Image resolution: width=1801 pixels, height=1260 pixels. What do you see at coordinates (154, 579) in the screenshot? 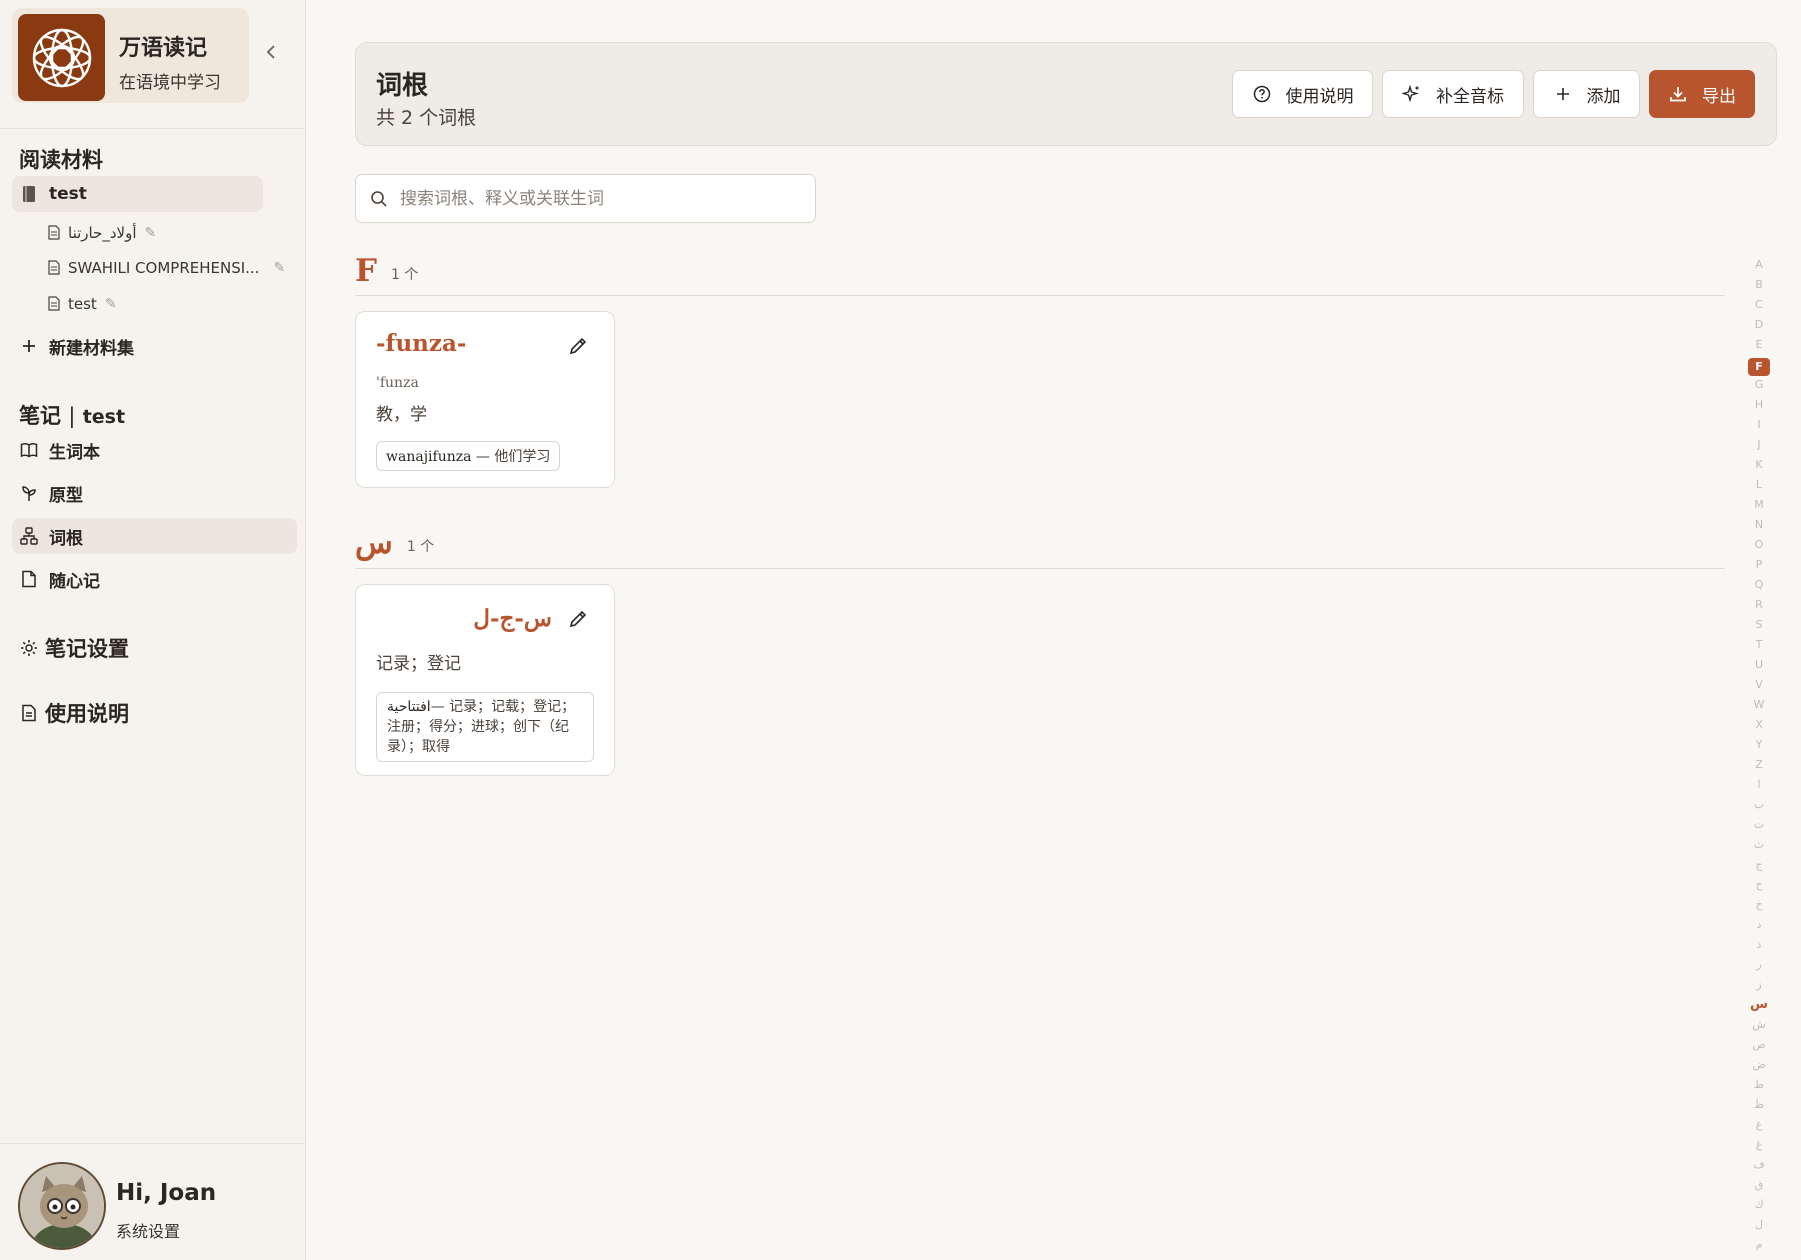
I see `sidebar-item-memo: 随心记` at bounding box center [154, 579].